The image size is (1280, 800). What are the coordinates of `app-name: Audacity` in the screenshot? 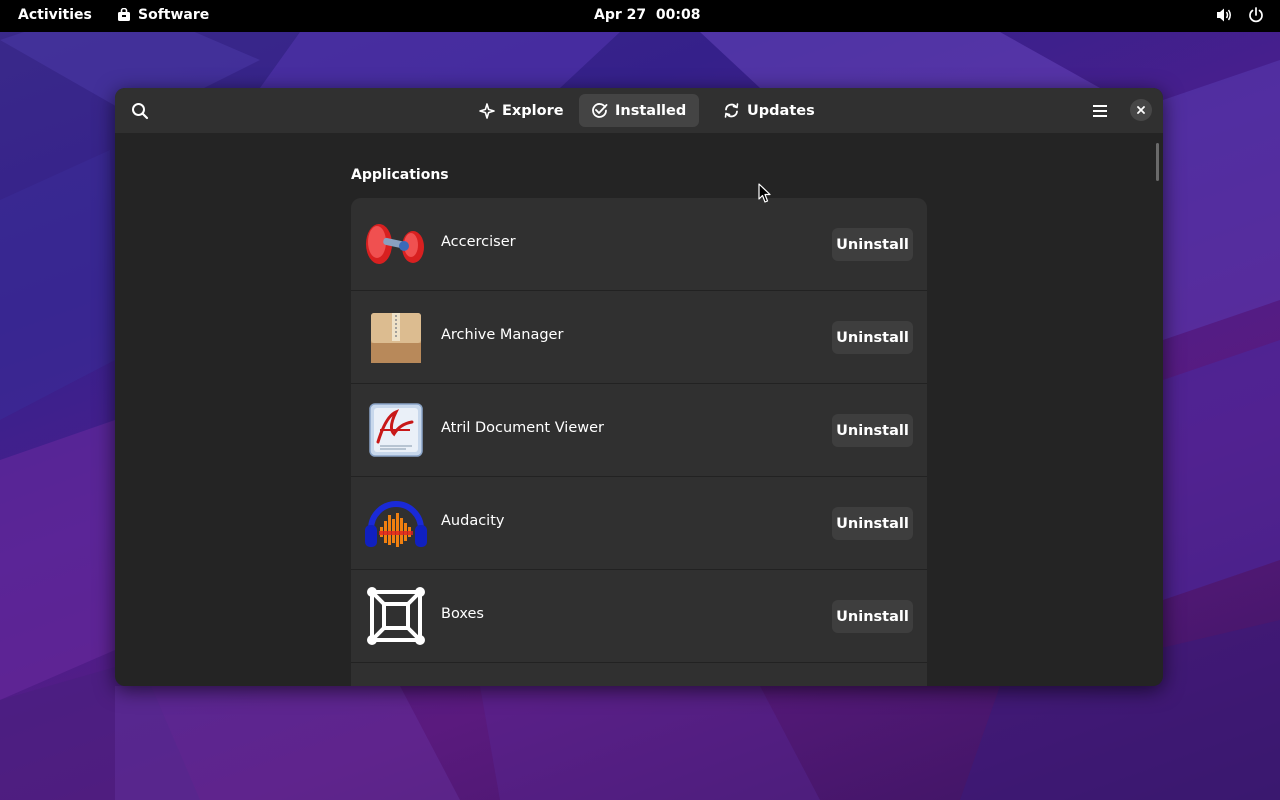 It's located at (473, 521).